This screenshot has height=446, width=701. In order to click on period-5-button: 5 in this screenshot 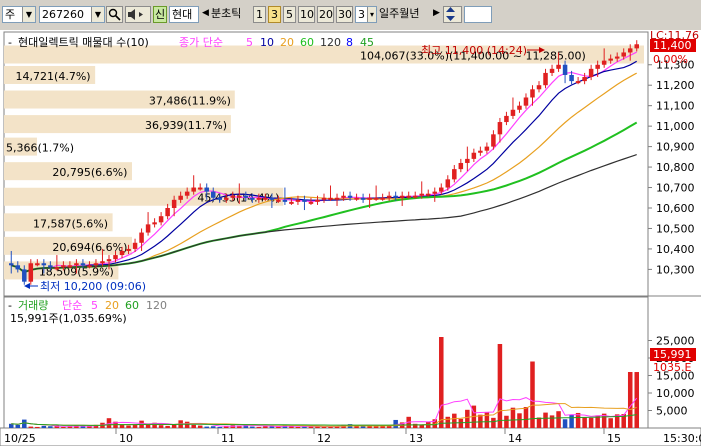, I will do `click(289, 14)`.